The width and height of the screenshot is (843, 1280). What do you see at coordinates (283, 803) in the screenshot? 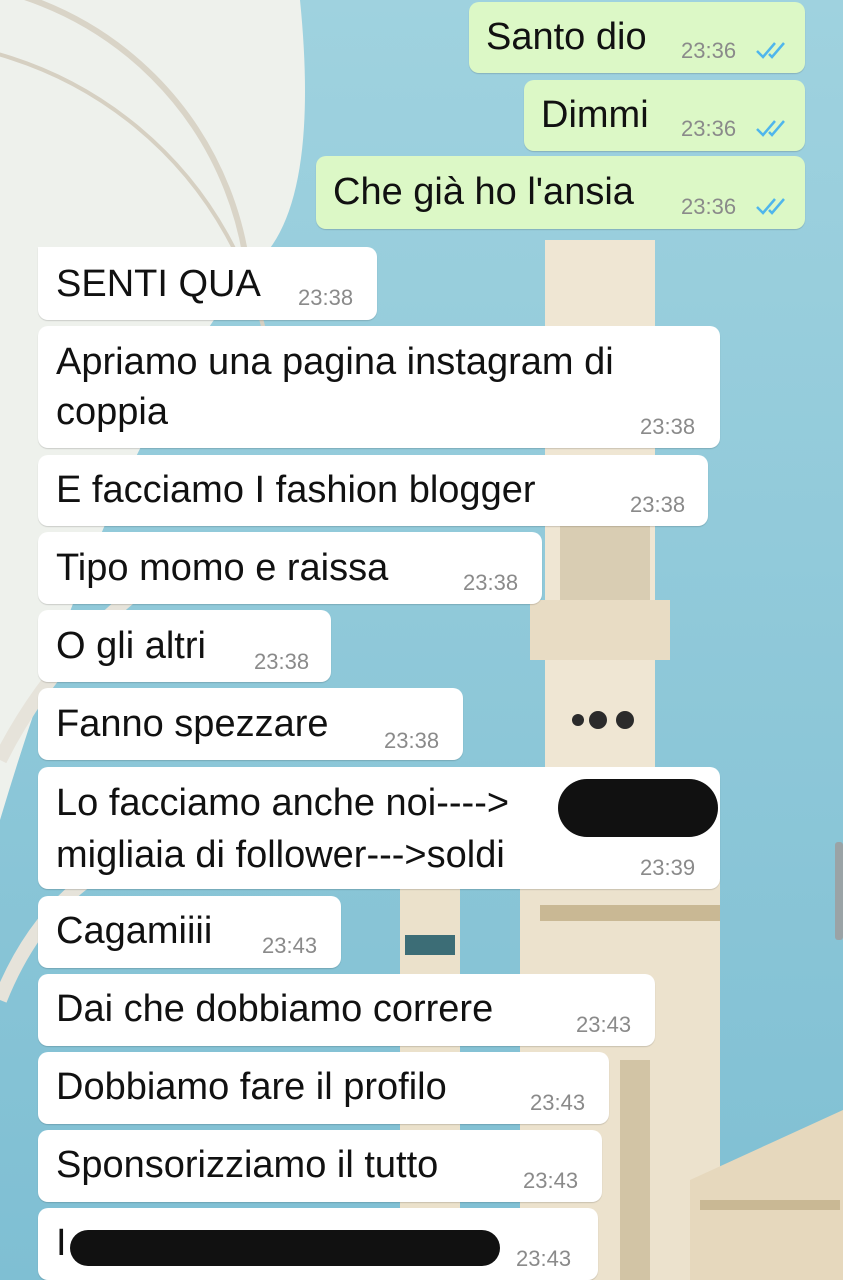
I see `message-text: Lo facciamo anche noi---->` at bounding box center [283, 803].